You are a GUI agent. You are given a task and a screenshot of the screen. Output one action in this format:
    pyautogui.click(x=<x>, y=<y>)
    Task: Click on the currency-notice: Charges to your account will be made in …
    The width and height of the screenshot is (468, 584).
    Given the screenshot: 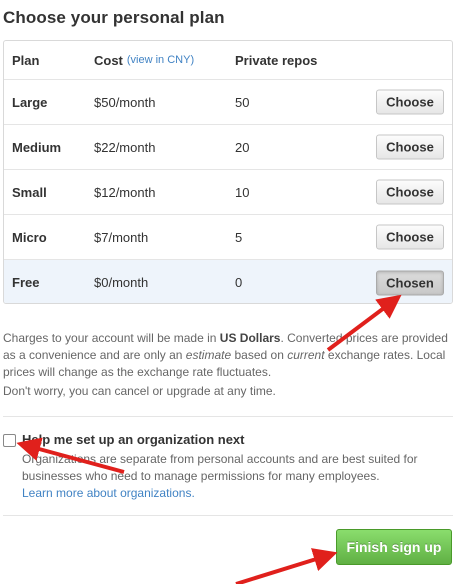 What is the action you would take?
    pyautogui.click(x=228, y=355)
    